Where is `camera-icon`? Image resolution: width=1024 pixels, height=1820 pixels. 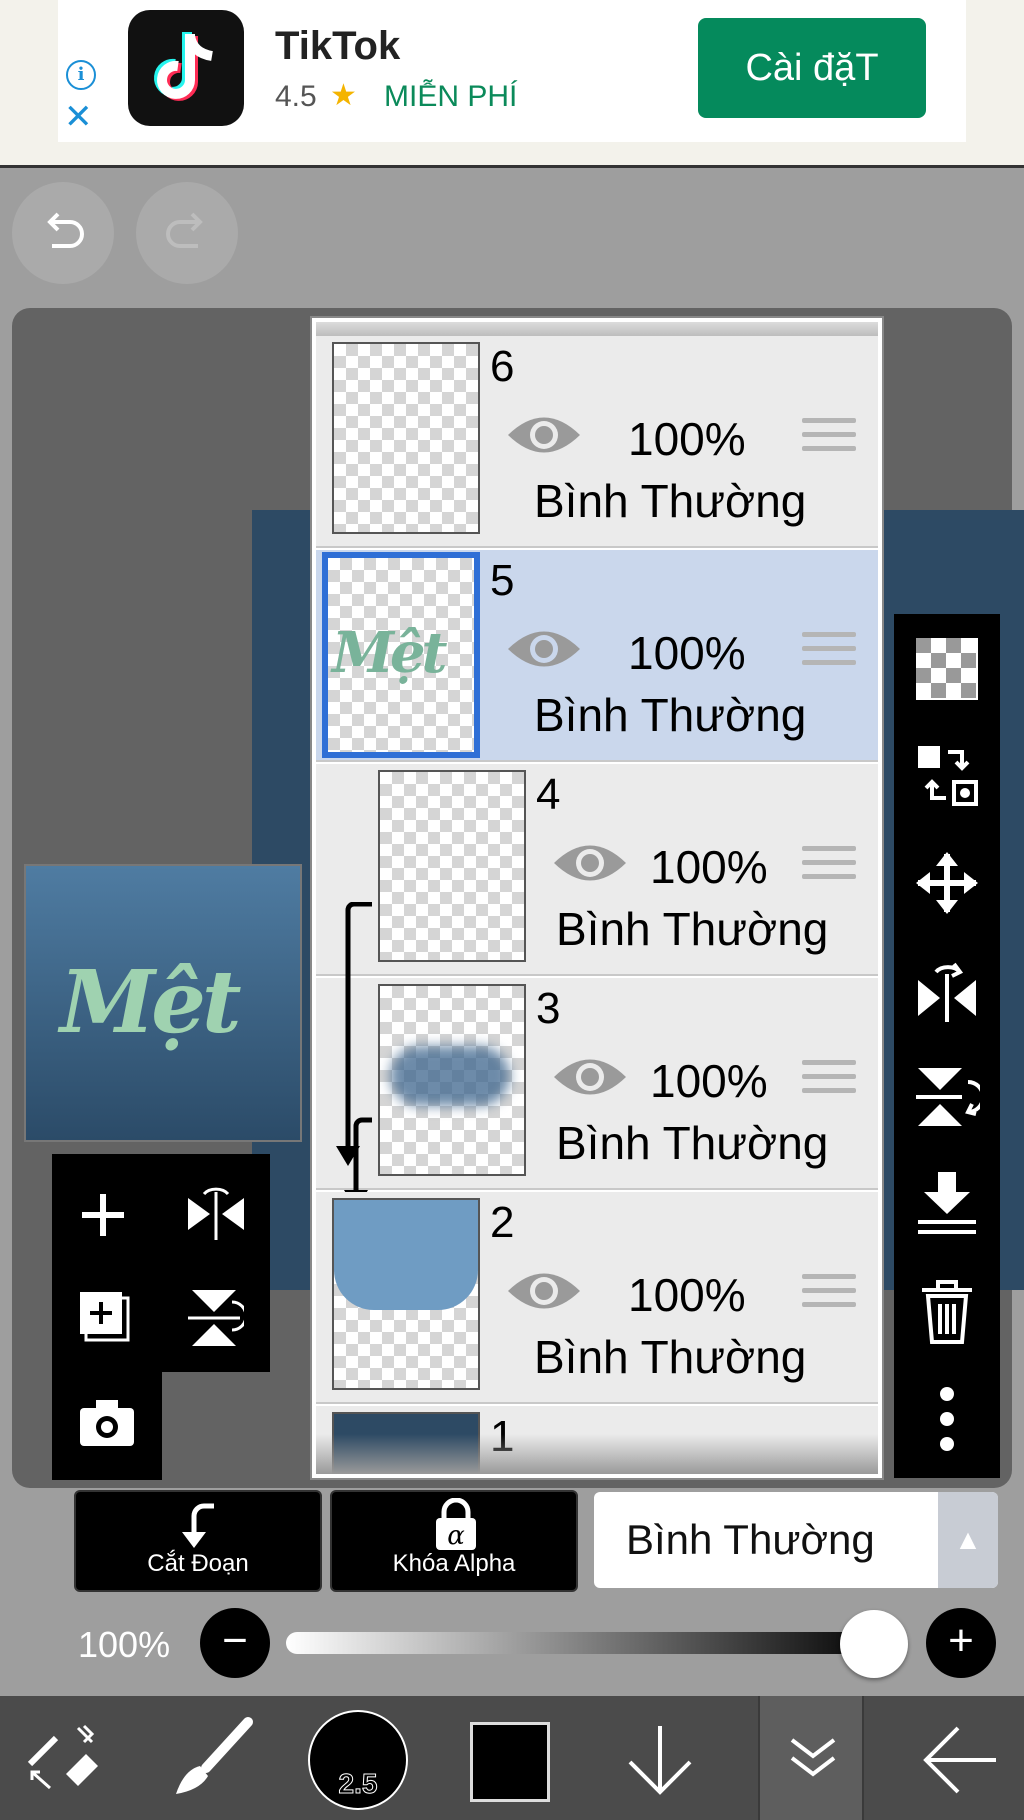 camera-icon is located at coordinates (107, 1423).